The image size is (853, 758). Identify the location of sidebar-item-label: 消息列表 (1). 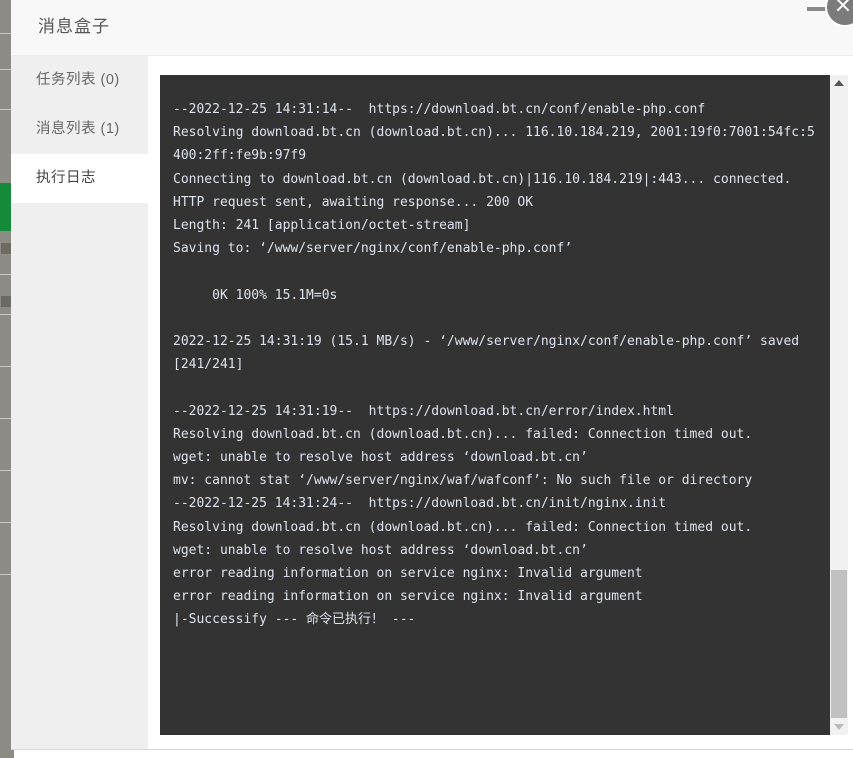
(78, 129).